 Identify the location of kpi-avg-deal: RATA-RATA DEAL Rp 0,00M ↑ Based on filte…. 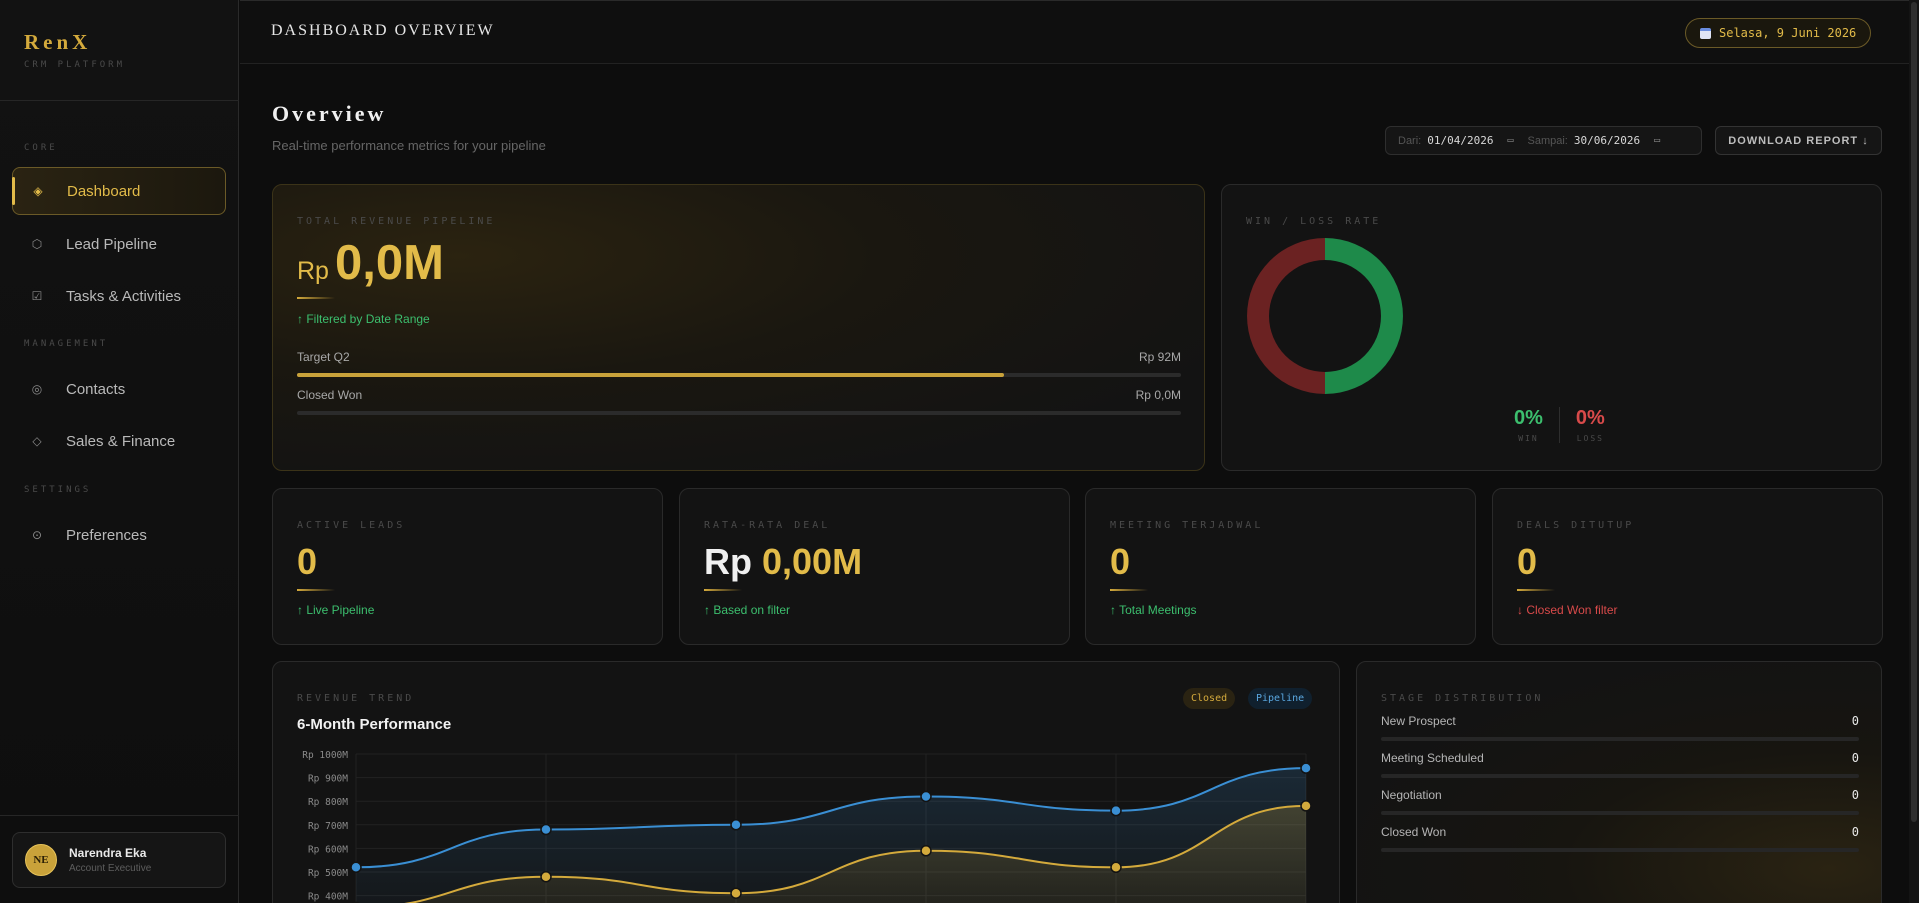
(874, 566).